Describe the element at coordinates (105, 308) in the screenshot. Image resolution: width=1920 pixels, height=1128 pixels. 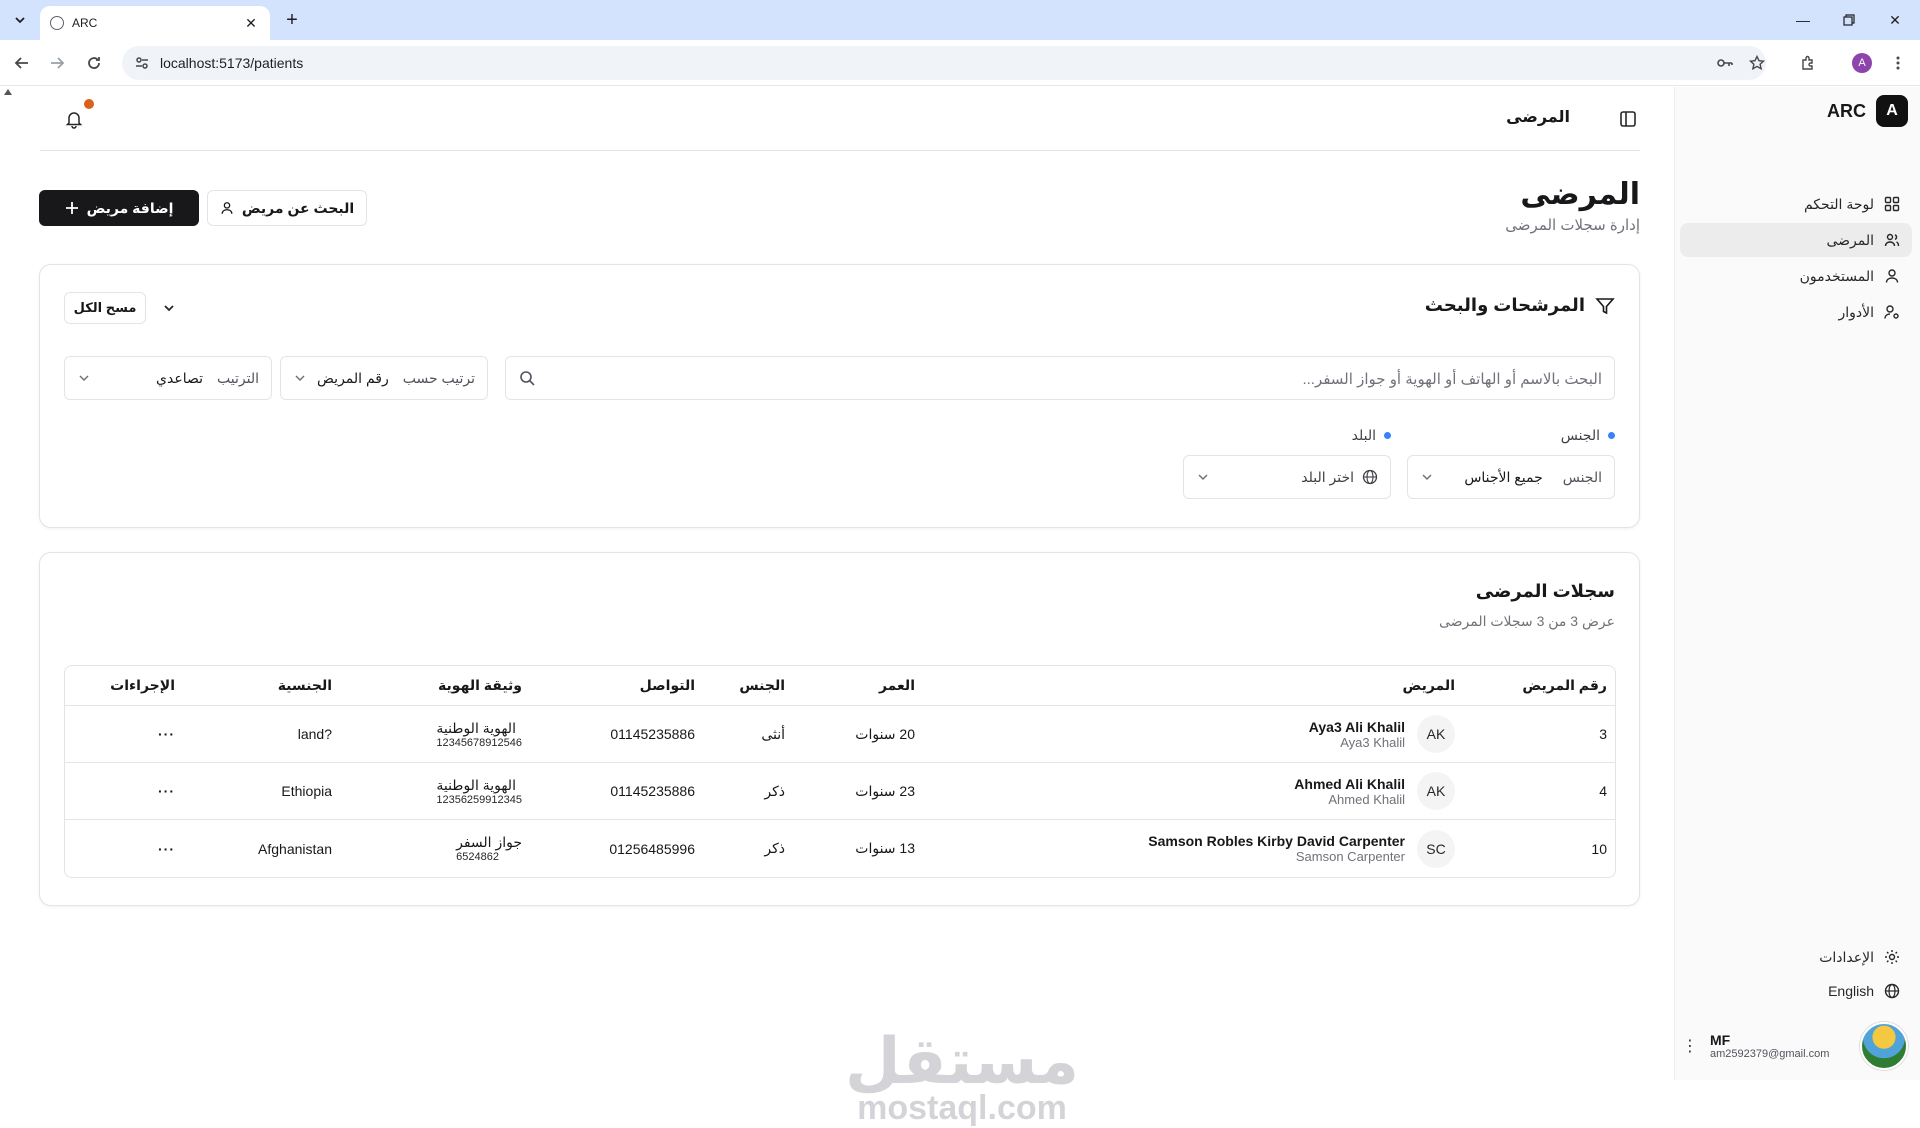
I see `clear-all-button: مسح الكل` at that location.